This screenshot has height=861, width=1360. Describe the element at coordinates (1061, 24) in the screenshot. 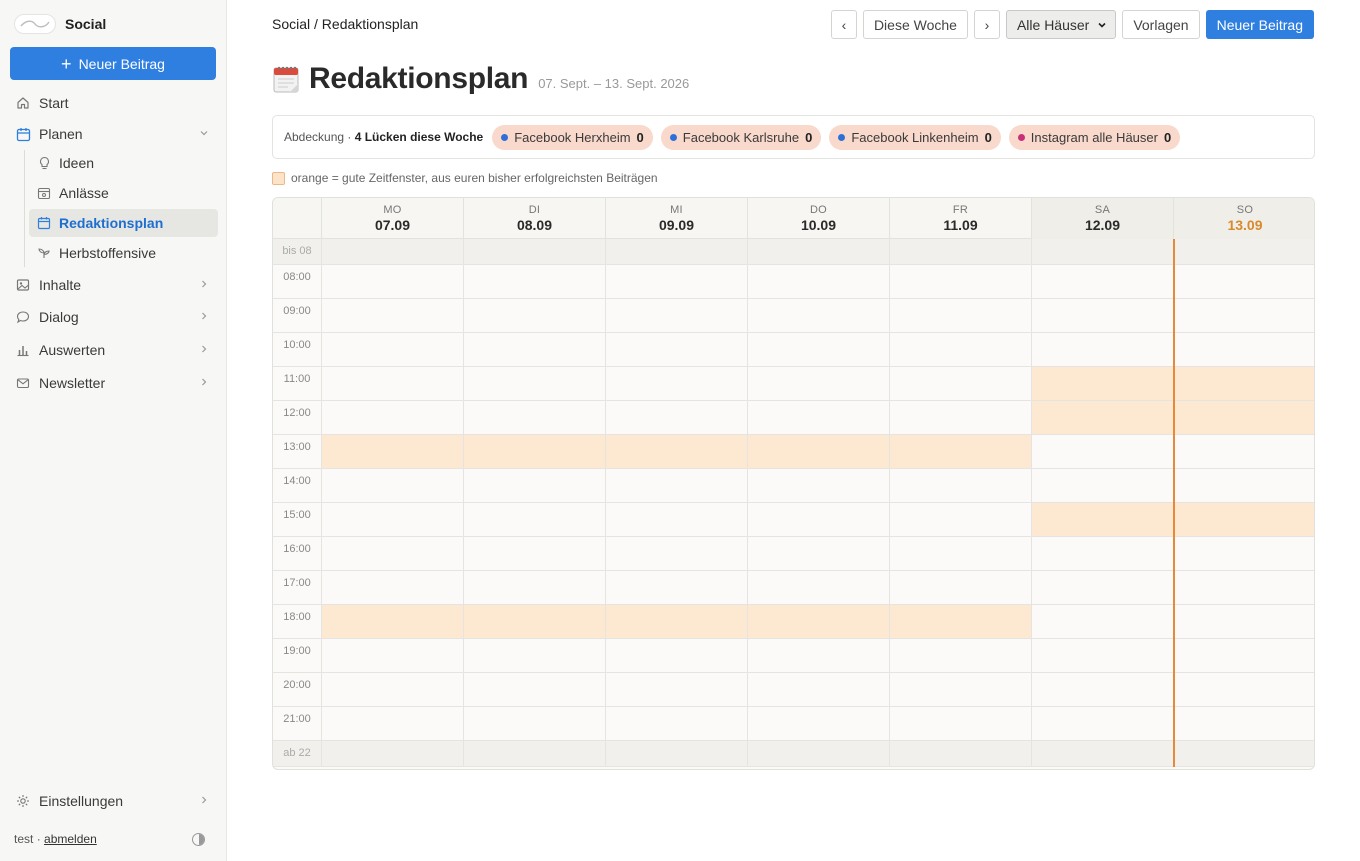

I see `house-select: Alle Häuser` at that location.